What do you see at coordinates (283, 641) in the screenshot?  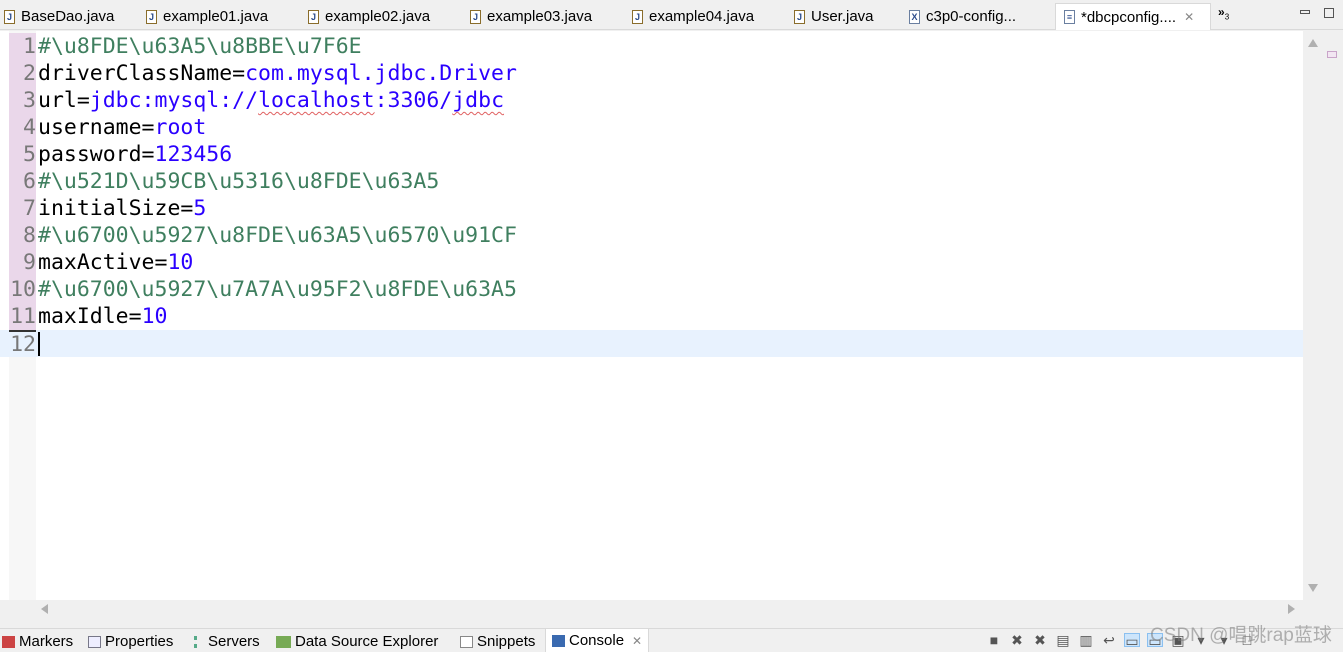 I see `data-source-icon` at bounding box center [283, 641].